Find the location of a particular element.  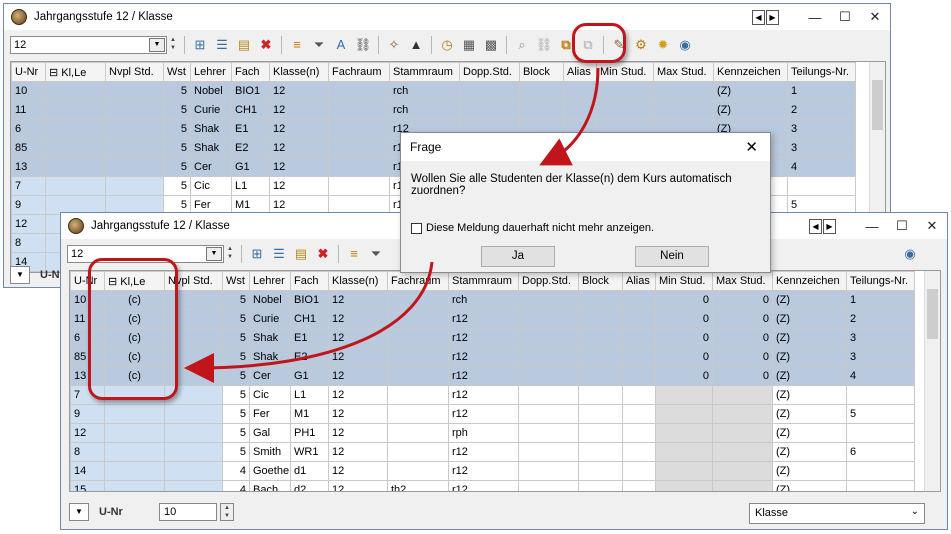

arrow-to-dialog is located at coordinates (569, 116).